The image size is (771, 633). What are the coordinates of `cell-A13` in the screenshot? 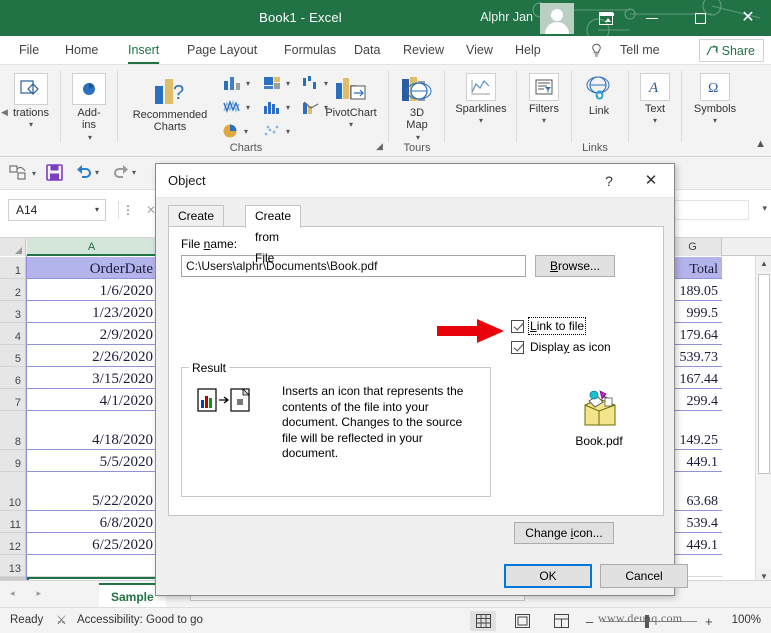 It's located at (92, 566).